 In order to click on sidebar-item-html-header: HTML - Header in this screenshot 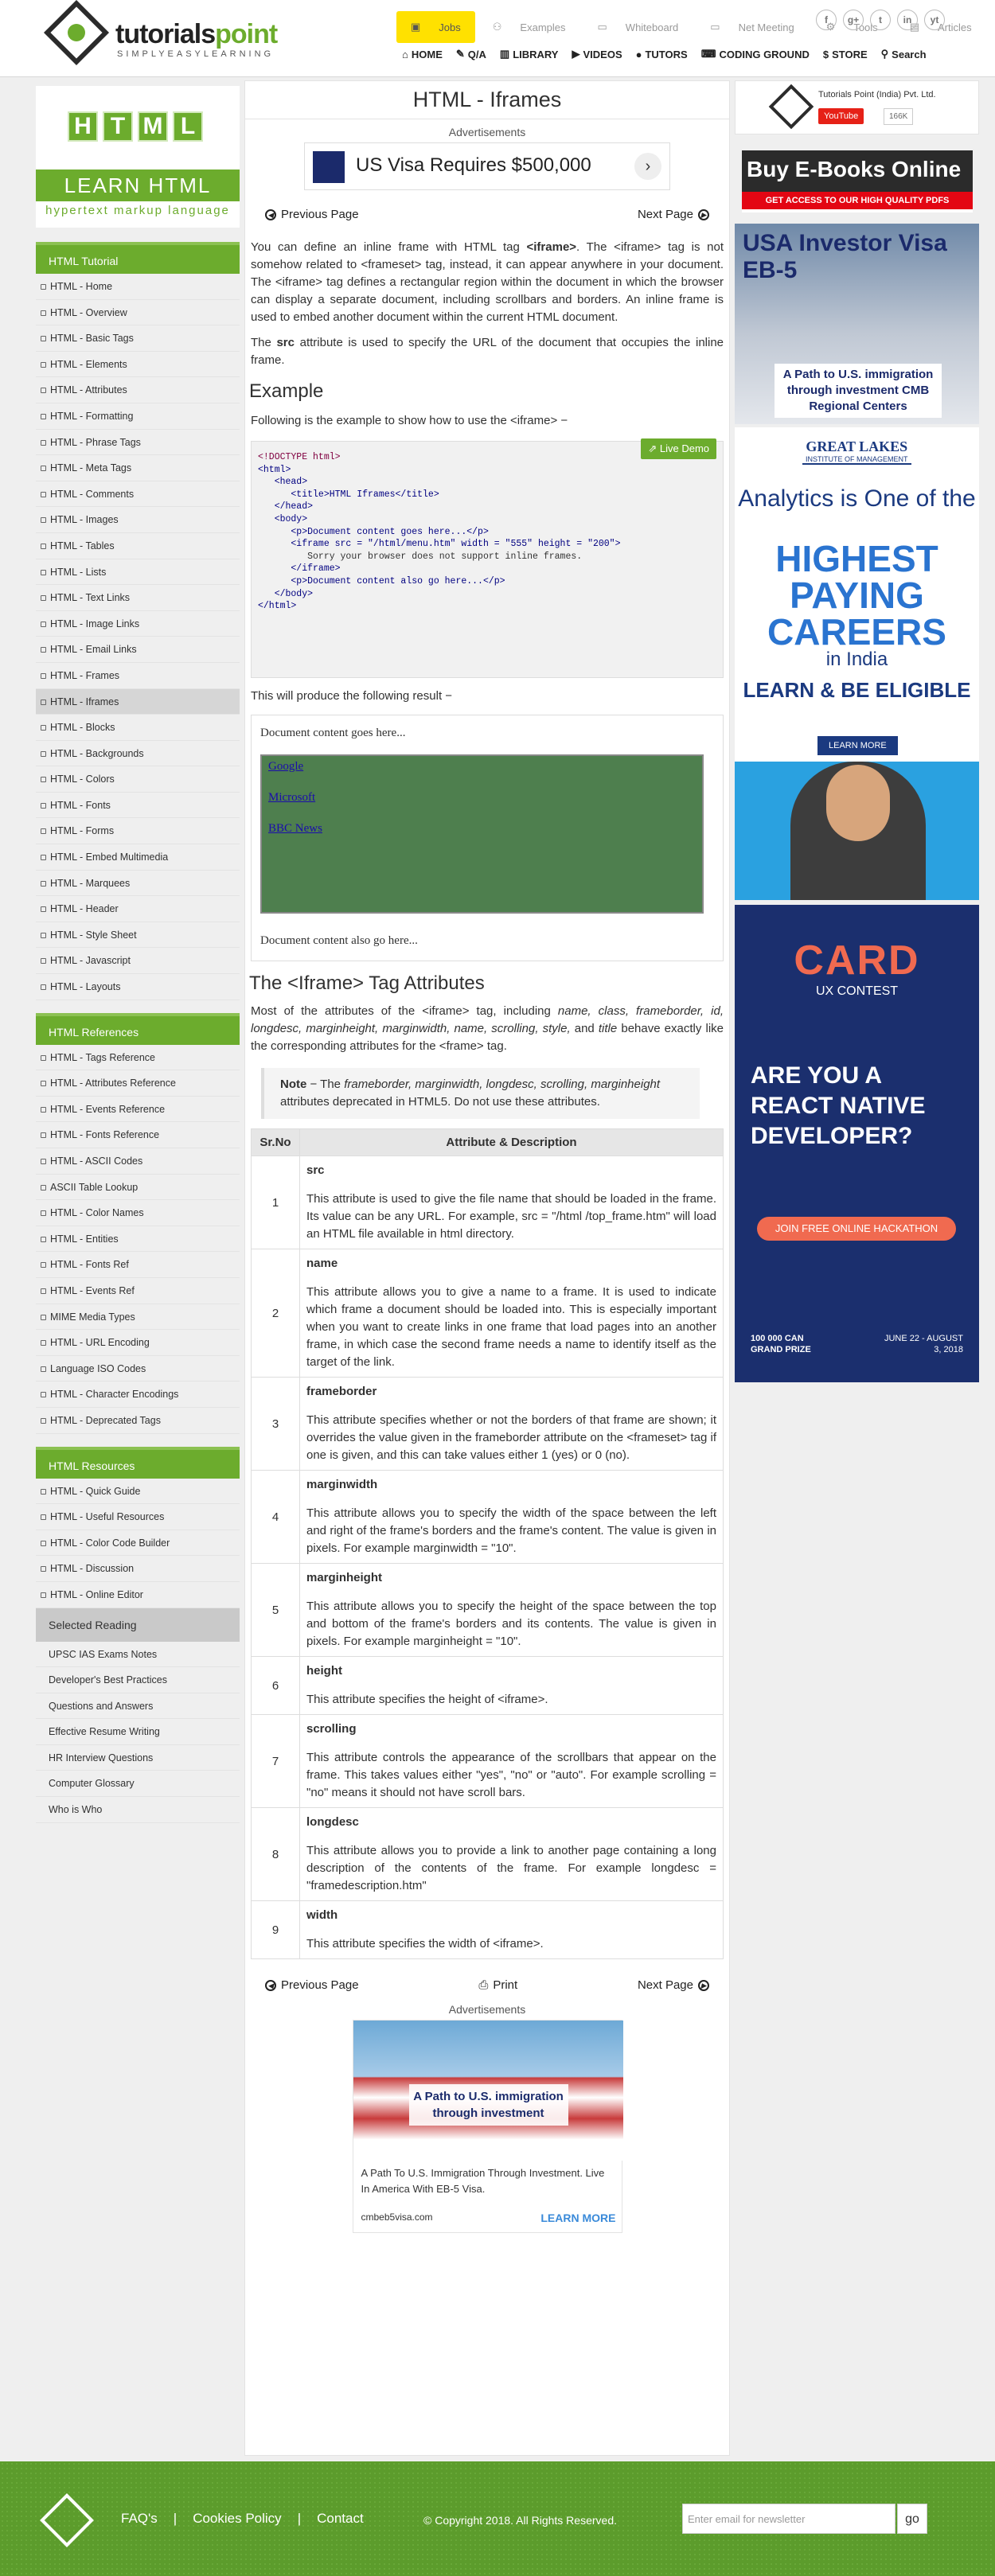, I will do `click(138, 909)`.